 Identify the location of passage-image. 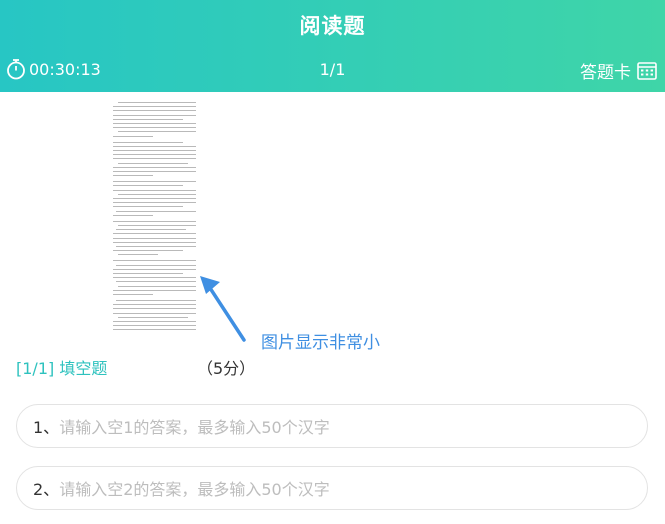
(156, 216).